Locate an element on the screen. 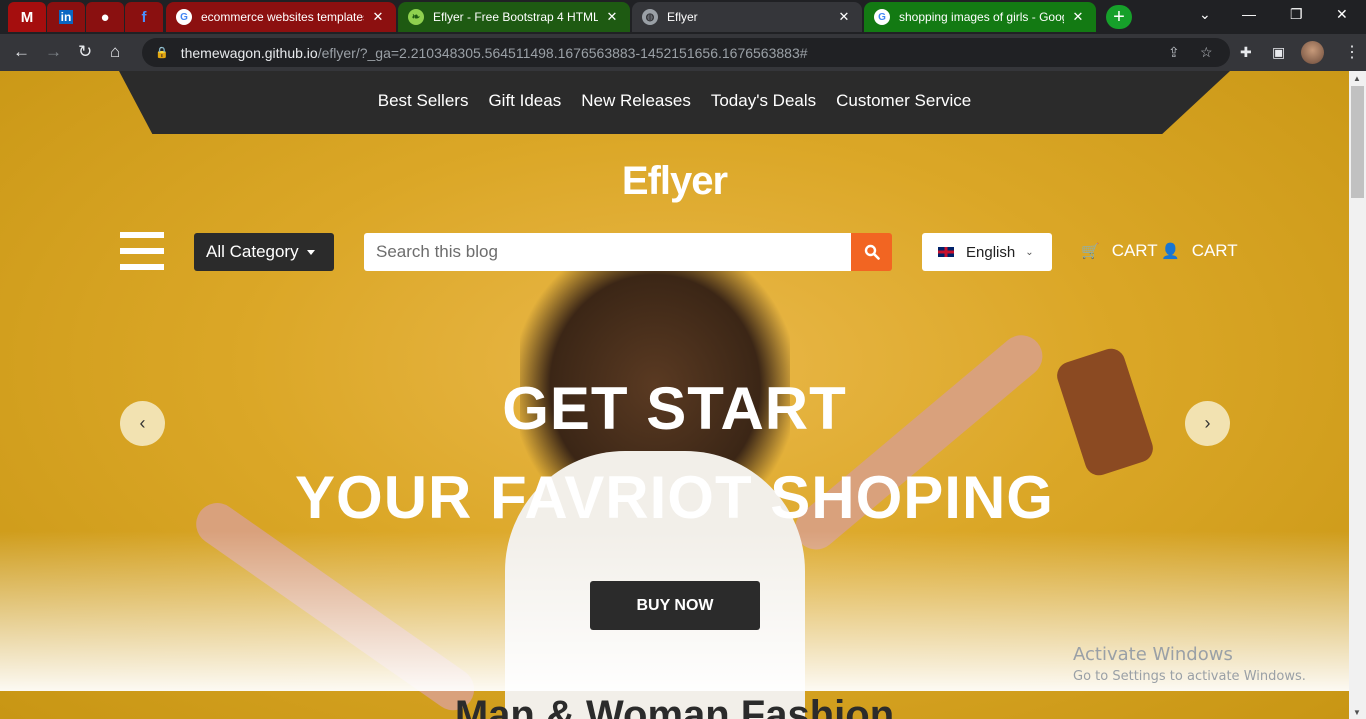 The width and height of the screenshot is (1366, 719). hero-heading-line-1: GET START is located at coordinates (674, 408).